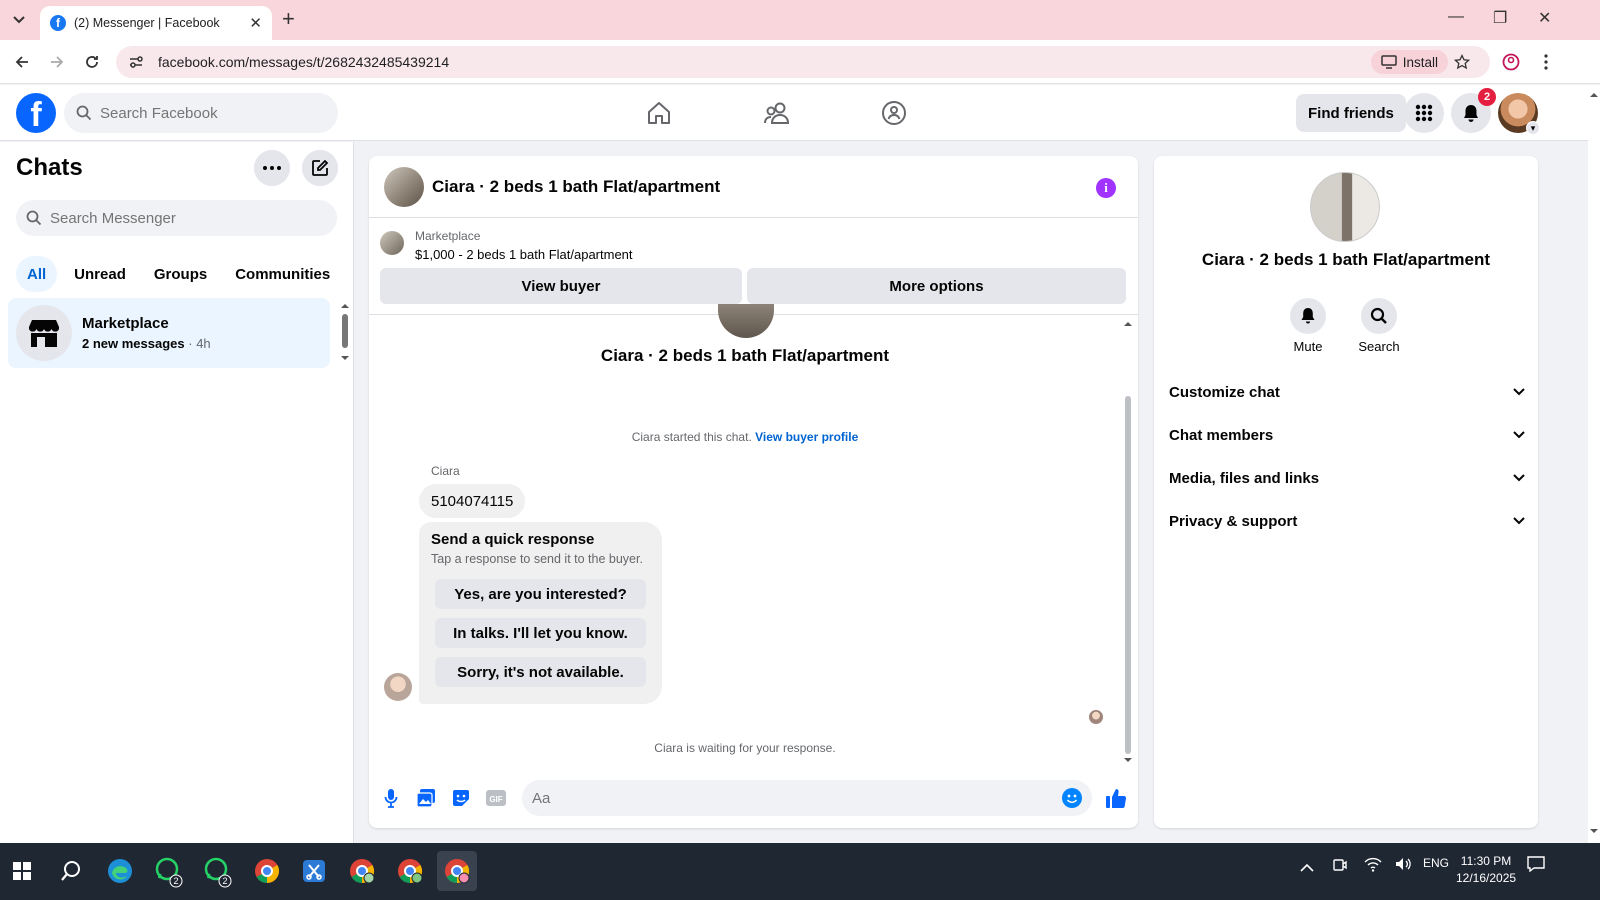 The width and height of the screenshot is (1600, 900). I want to click on filter-unread: Unread, so click(100, 274).